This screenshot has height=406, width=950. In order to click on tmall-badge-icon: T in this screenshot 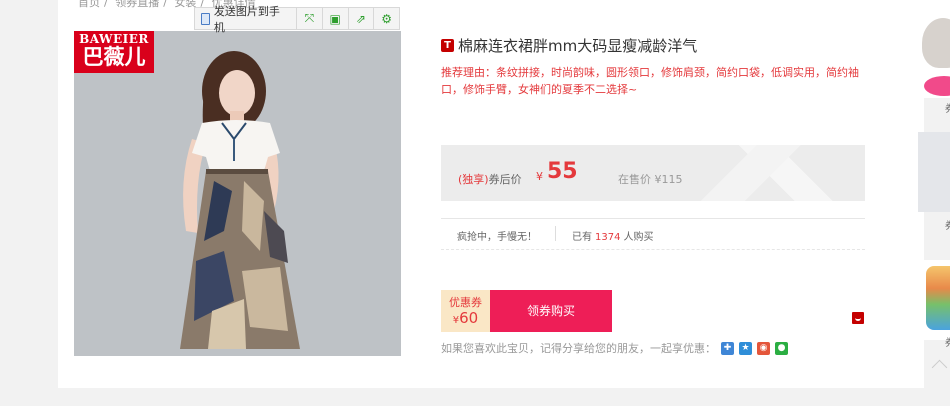, I will do `click(447, 45)`.